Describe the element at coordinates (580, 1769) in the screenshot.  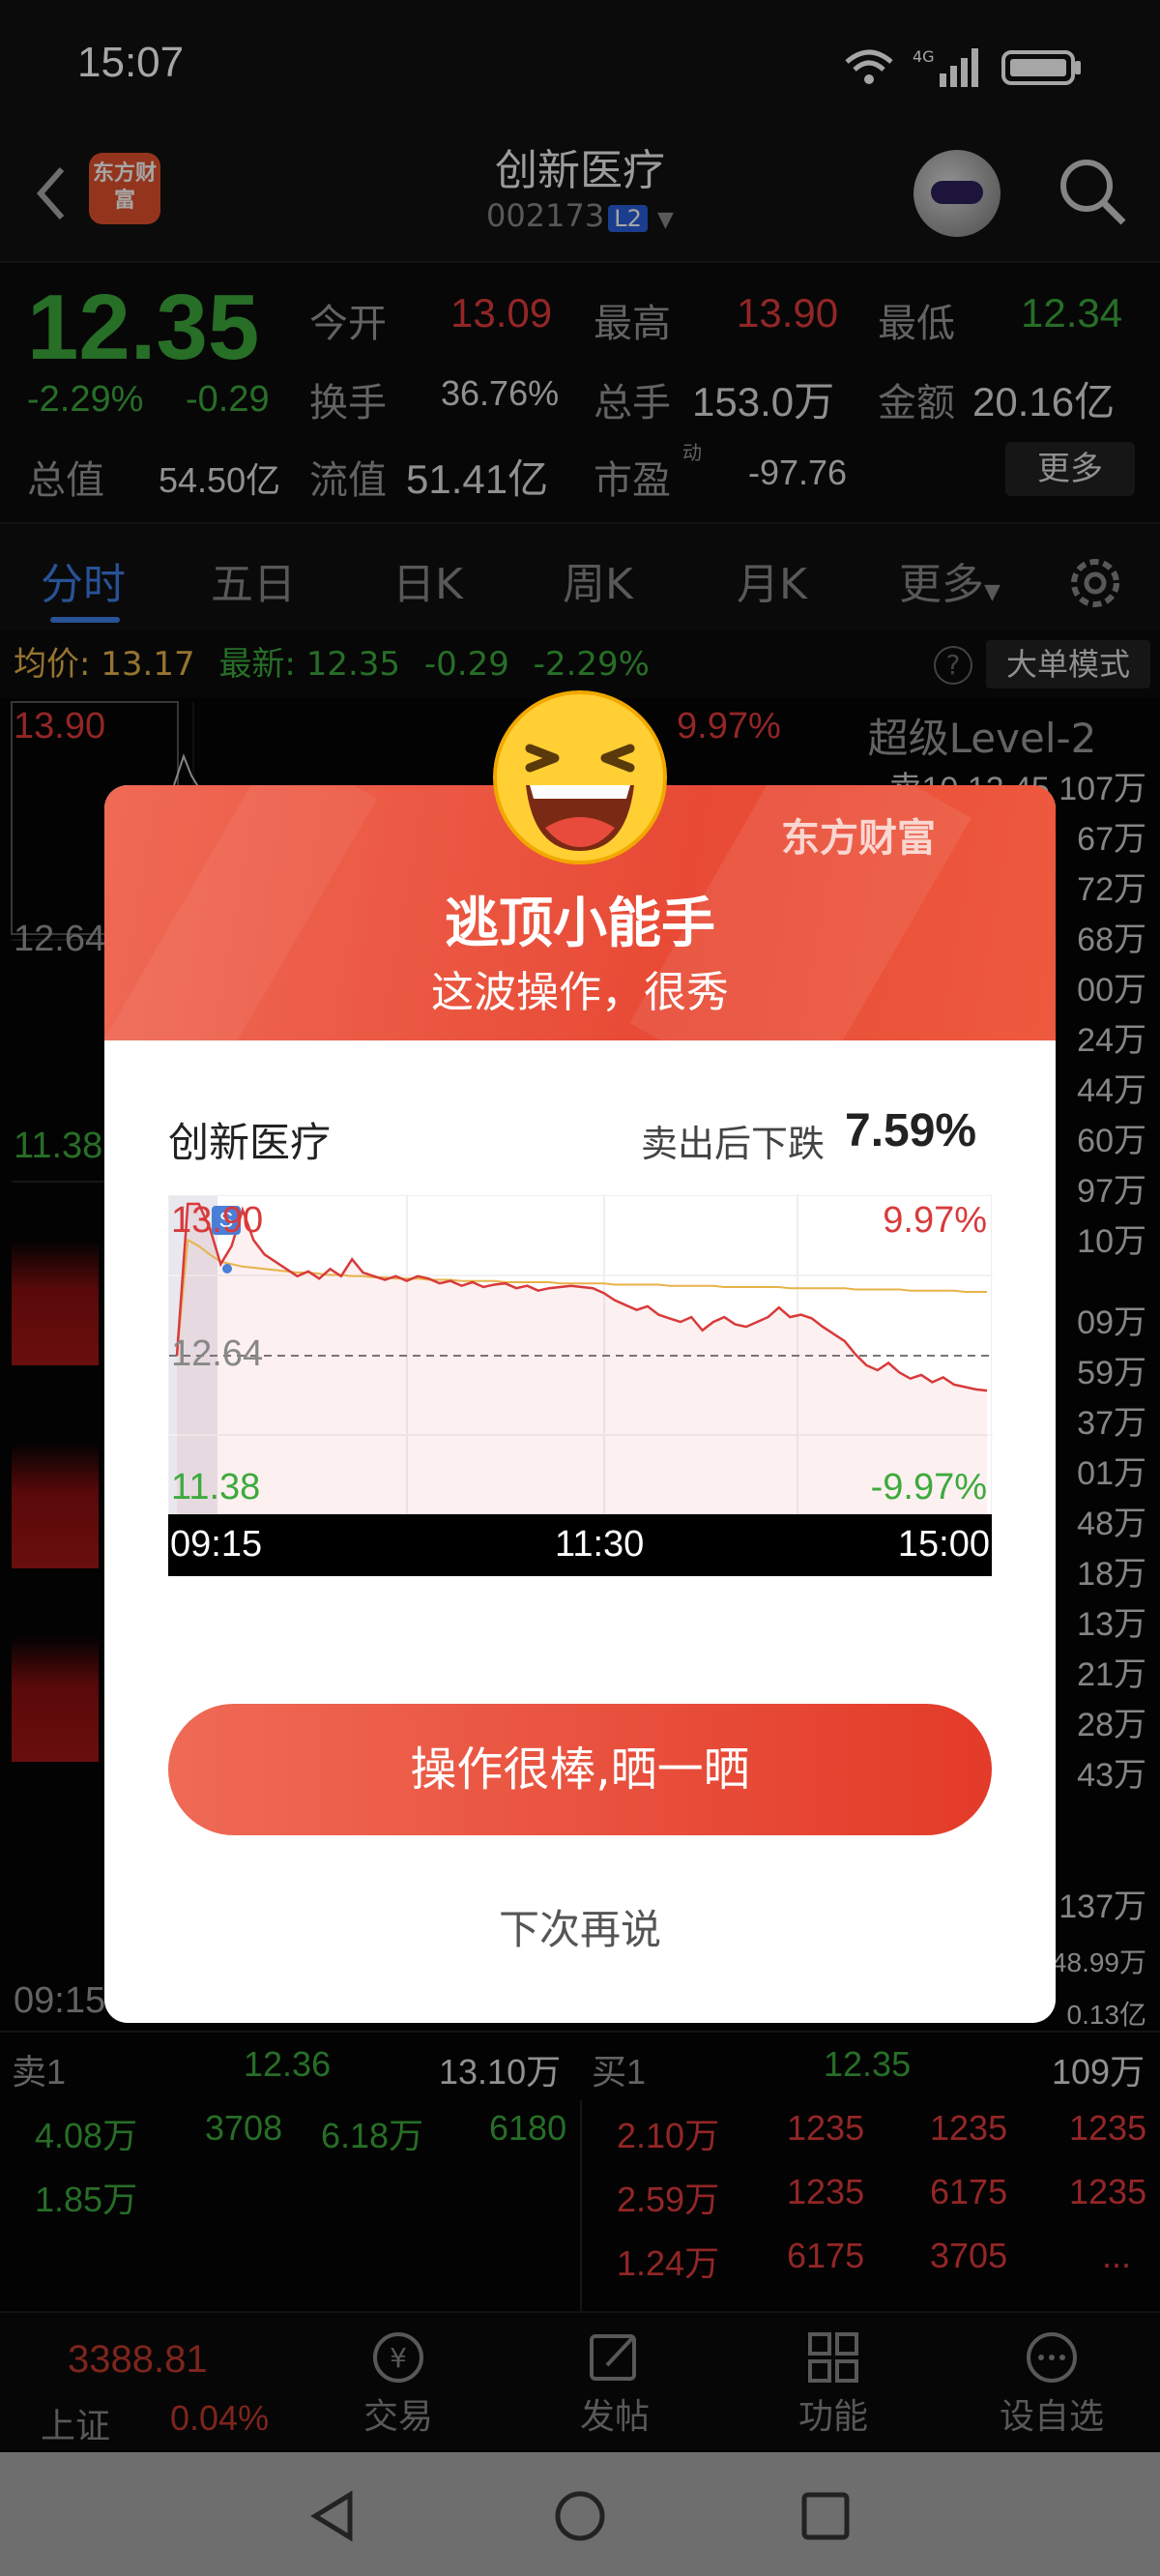
I see `share-button: 操作很棒,晒一晒` at that location.